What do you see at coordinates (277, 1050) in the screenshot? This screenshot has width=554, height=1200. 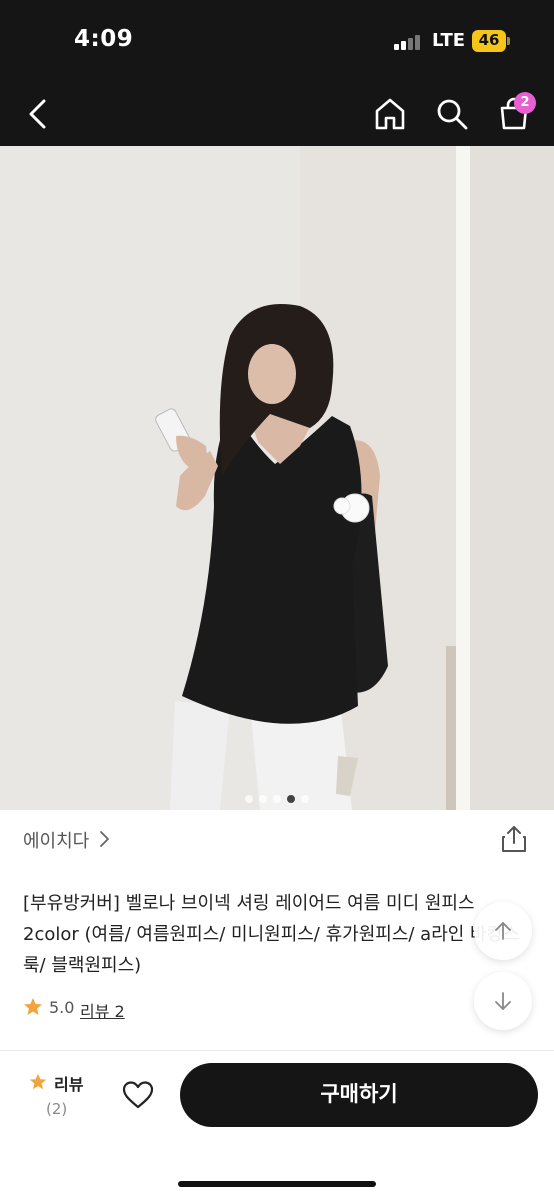 I see `divider` at bounding box center [277, 1050].